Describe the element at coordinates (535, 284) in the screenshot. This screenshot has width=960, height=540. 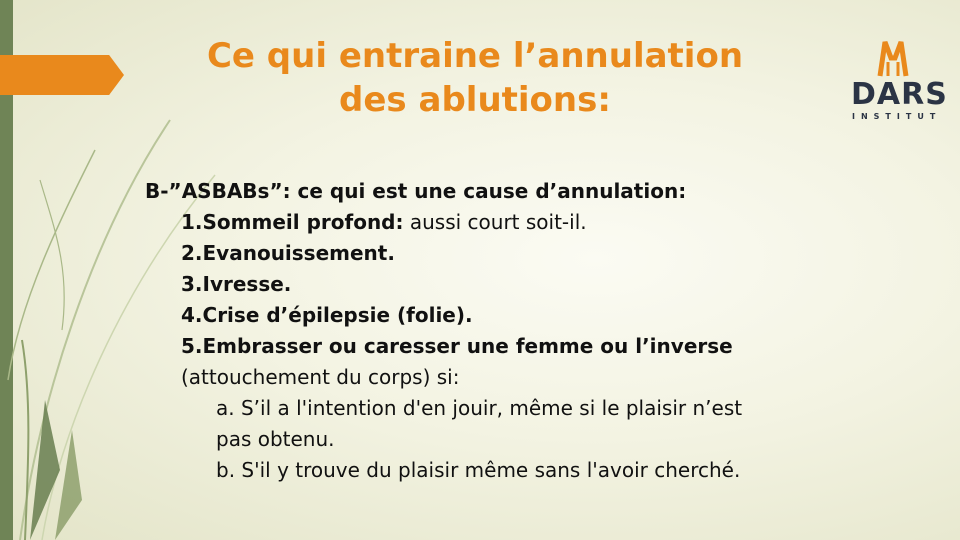
I see `list-item: 3.Ivresse.` at that location.